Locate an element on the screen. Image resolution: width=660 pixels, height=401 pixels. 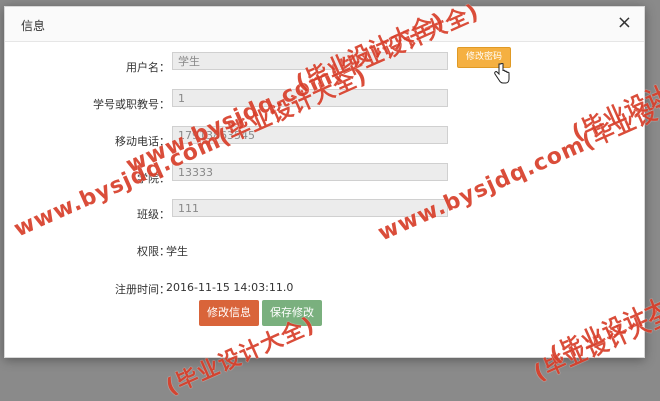
register-time-label: 注册时间： is located at coordinates (142, 289).